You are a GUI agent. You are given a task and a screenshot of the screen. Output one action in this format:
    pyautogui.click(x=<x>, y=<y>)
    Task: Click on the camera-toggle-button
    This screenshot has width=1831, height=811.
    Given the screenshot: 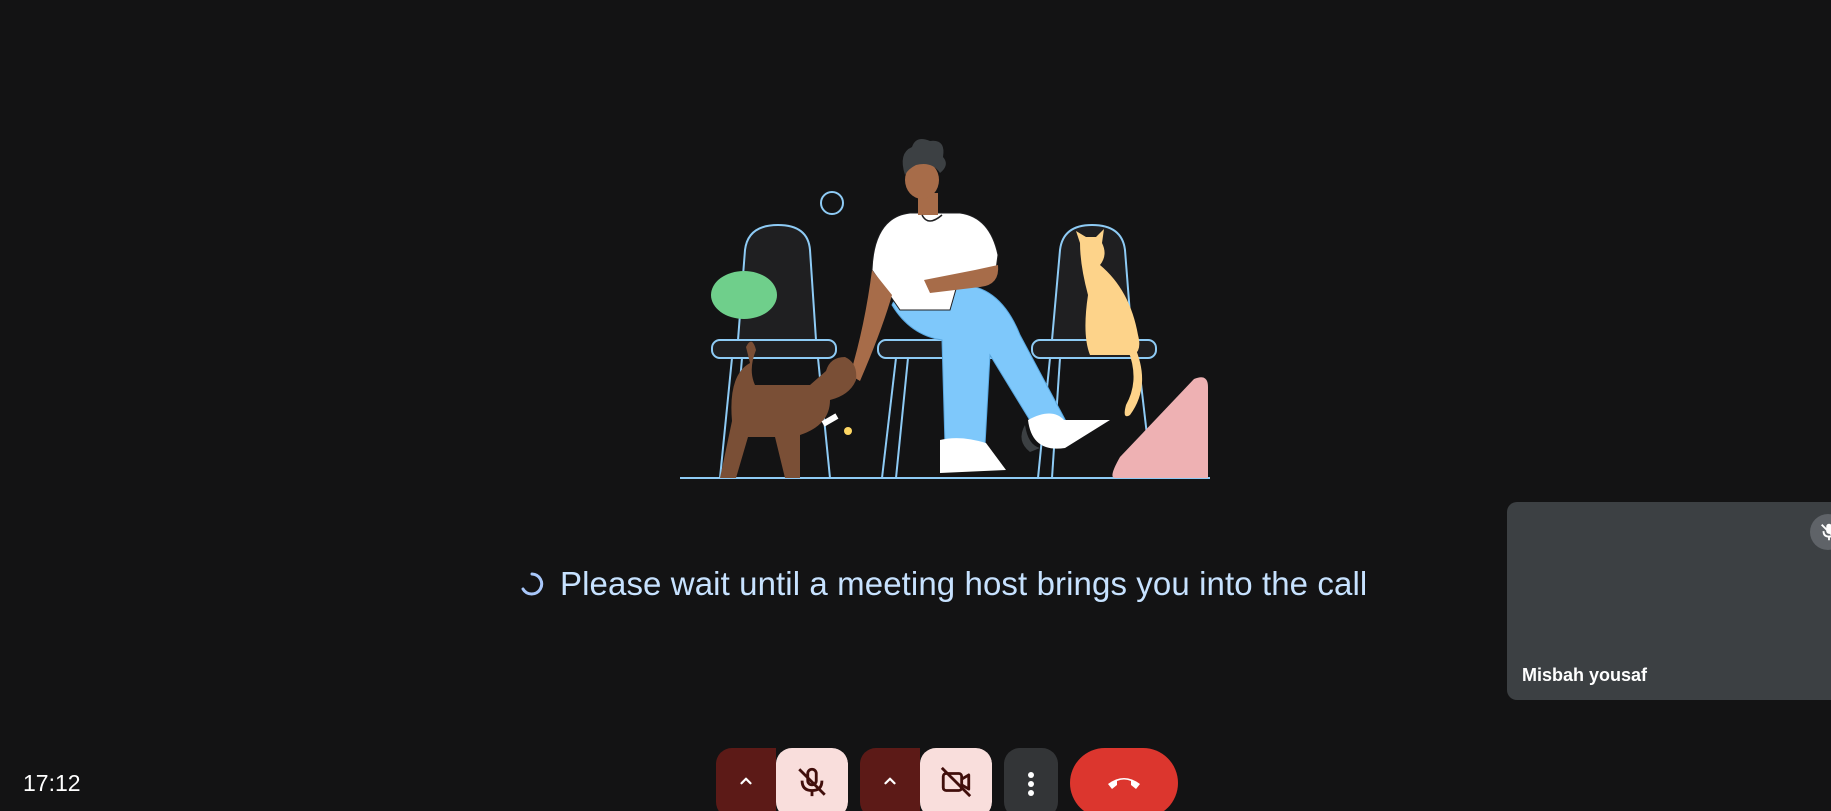 What is the action you would take?
    pyautogui.click(x=956, y=779)
    